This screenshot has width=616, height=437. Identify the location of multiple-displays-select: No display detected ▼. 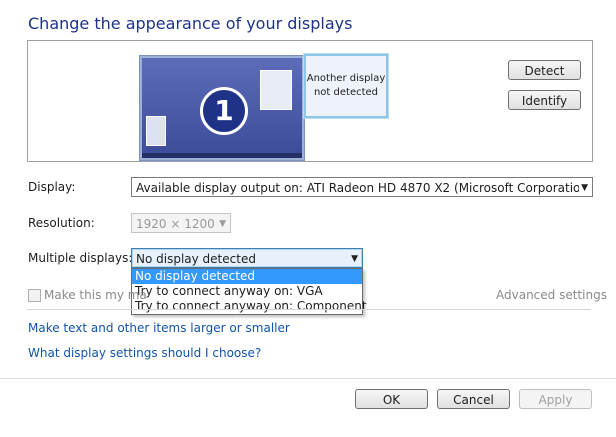
(247, 258).